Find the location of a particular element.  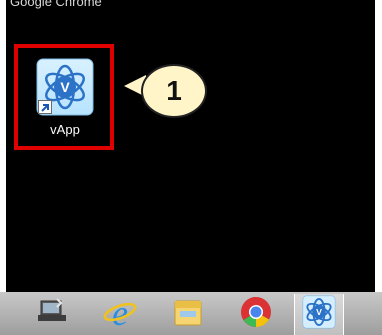

taskbar-remote-desktop is located at coordinates (52, 314).